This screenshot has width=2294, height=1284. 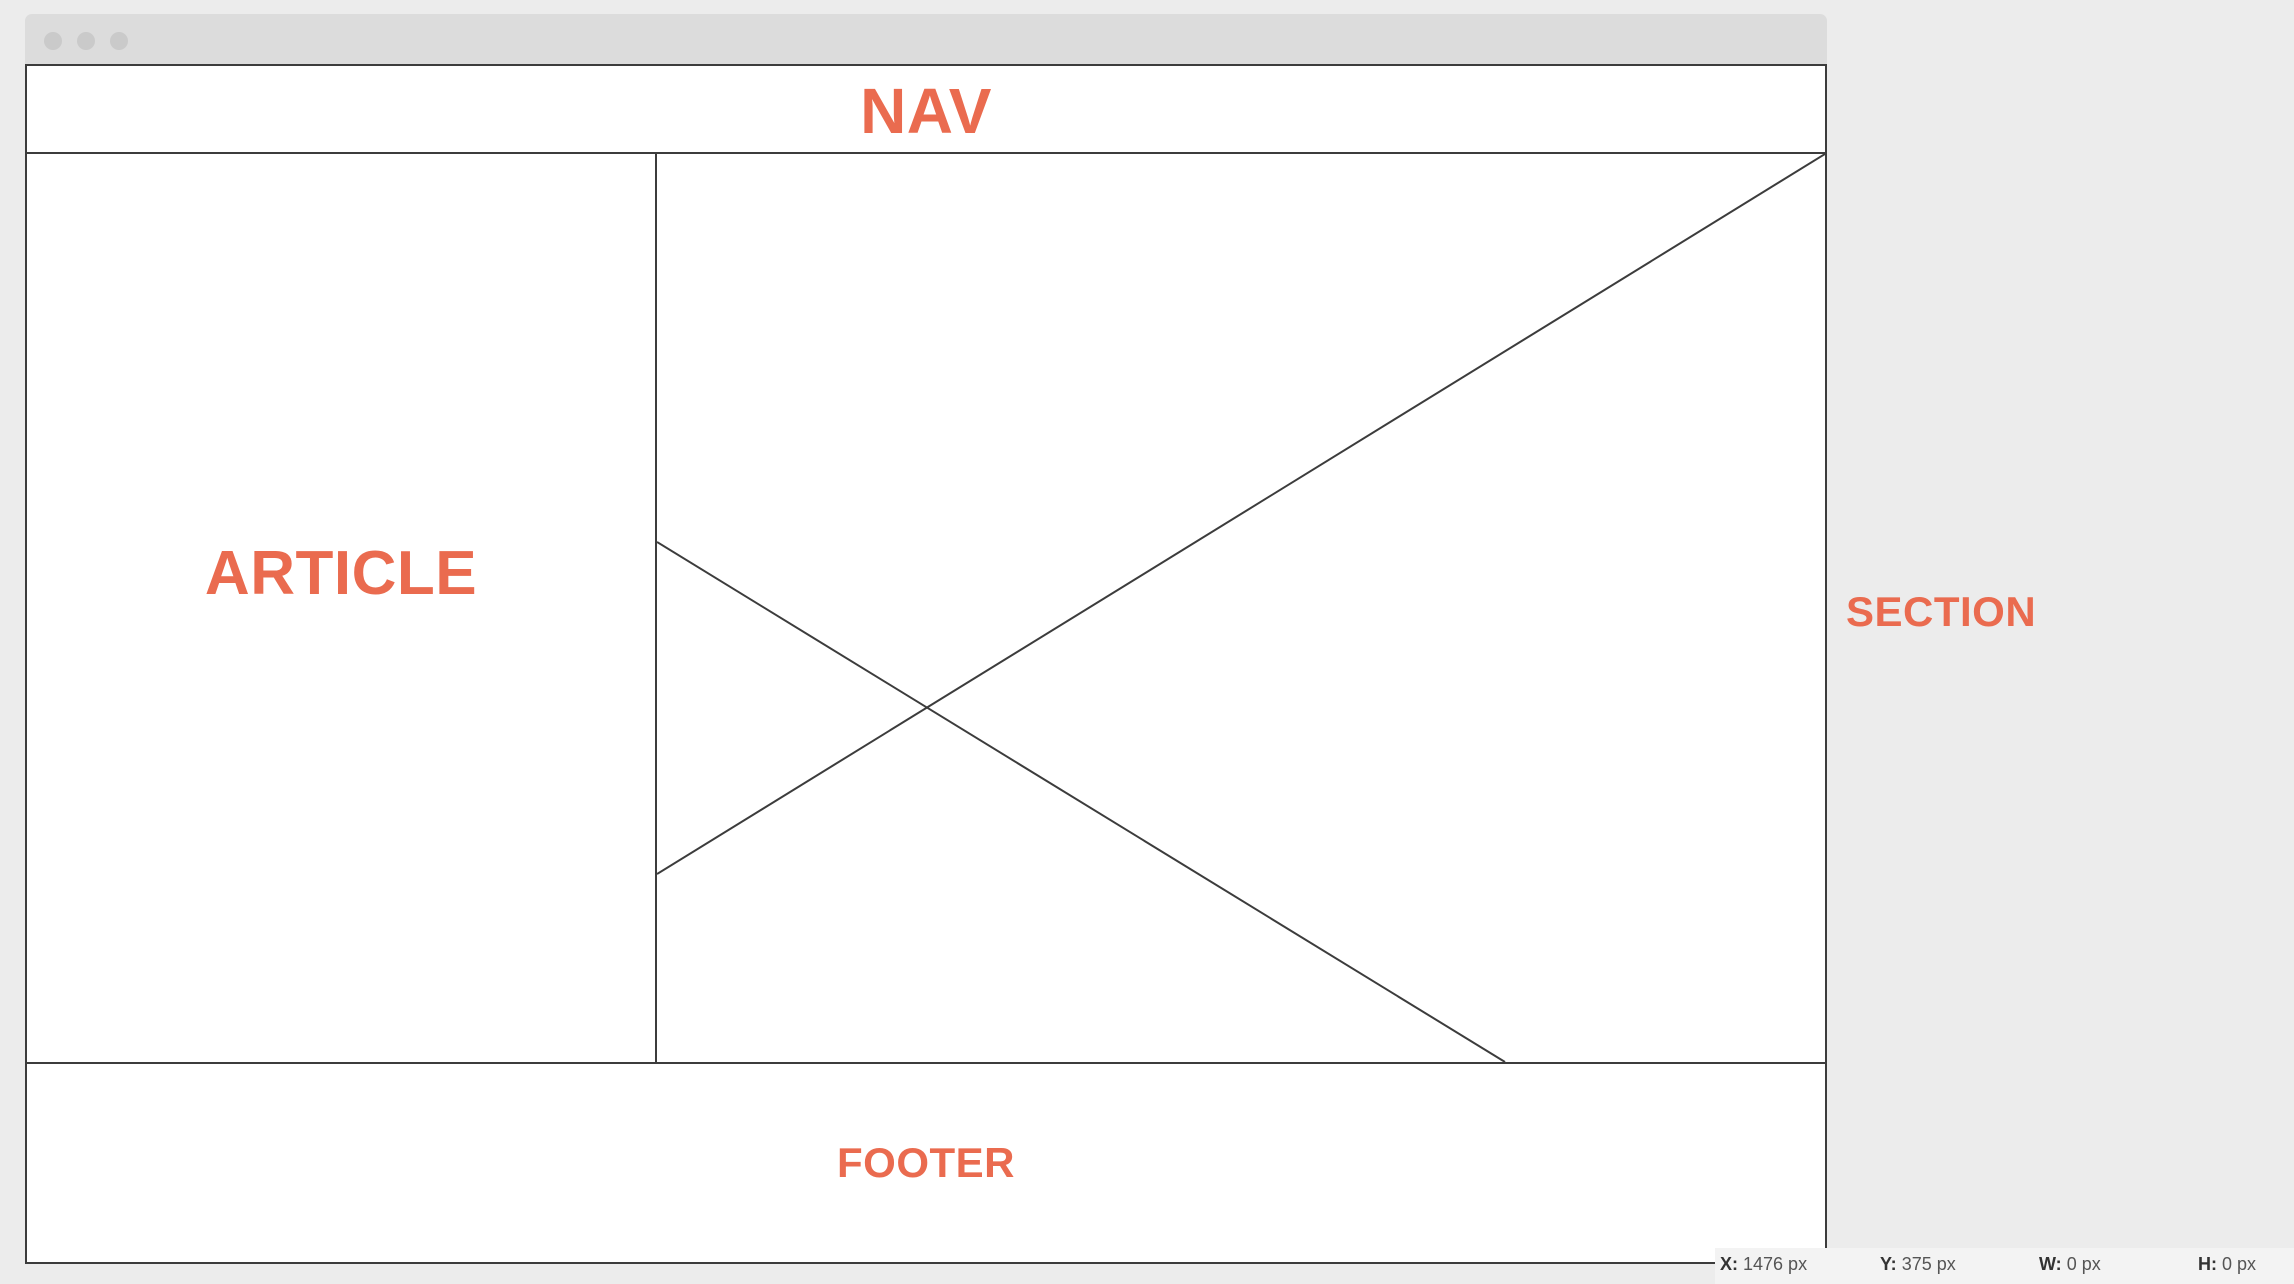 I want to click on footer-label: FOOTER, so click(x=926, y=1162).